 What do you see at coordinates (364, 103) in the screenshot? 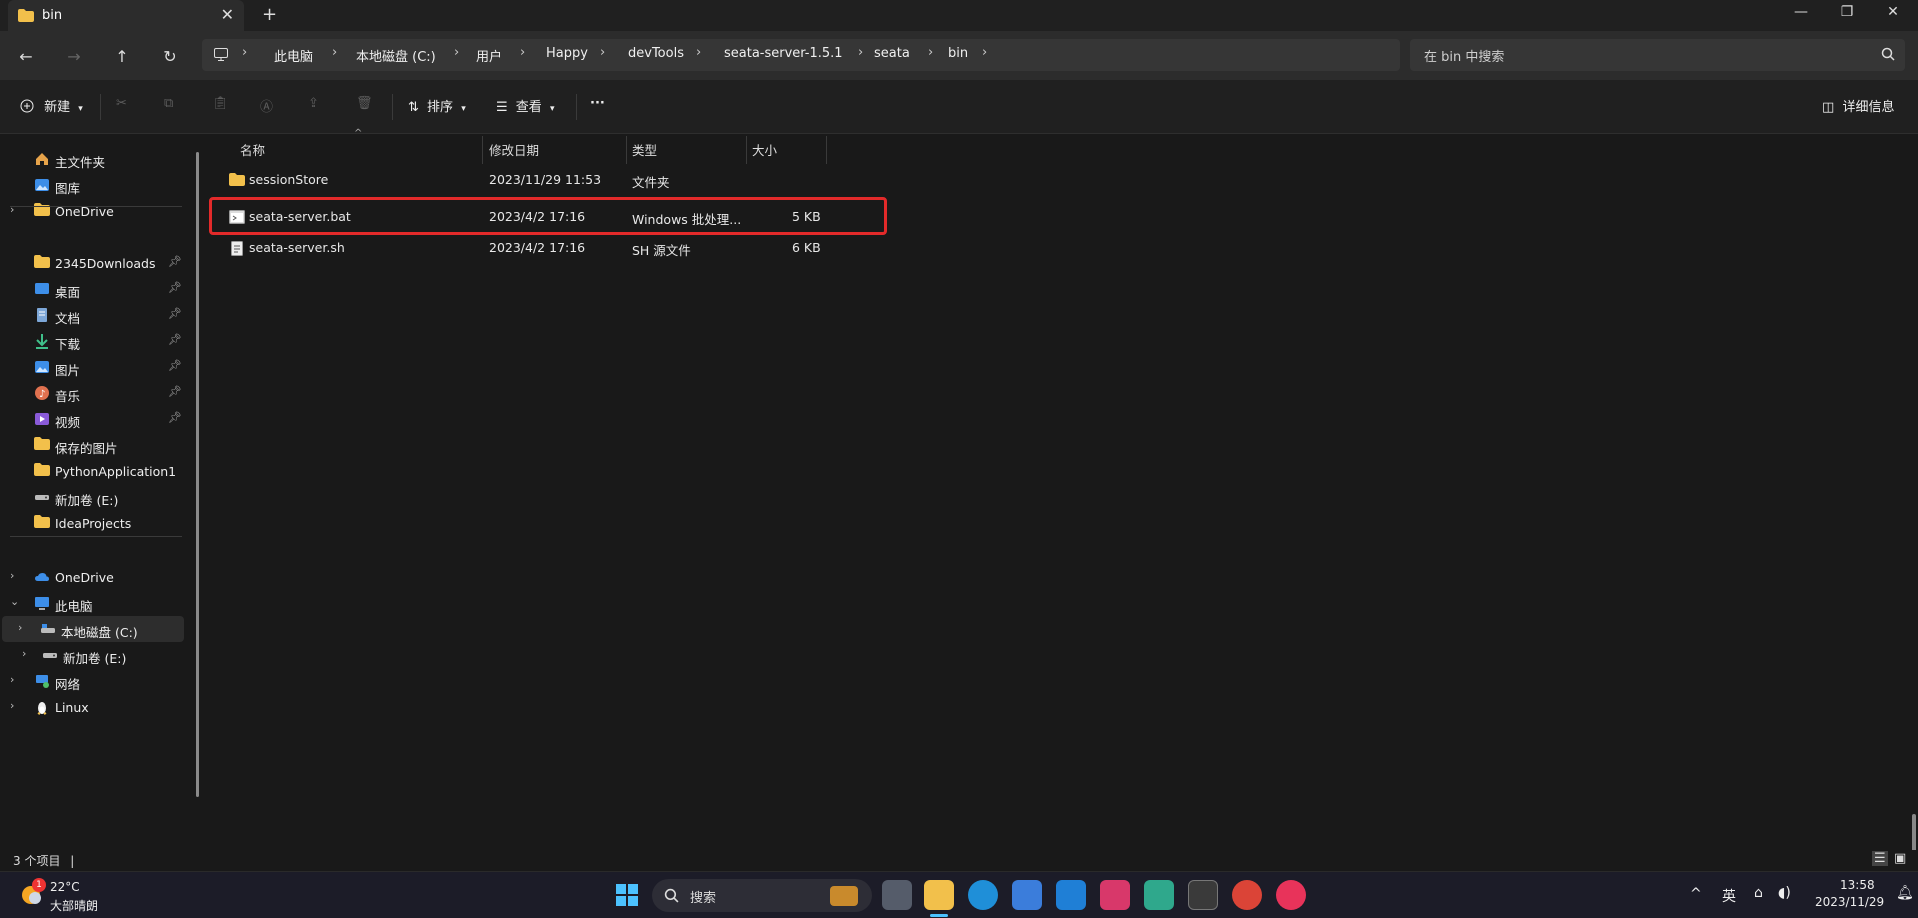
I see `delete-icon: 🗑︎` at bounding box center [364, 103].